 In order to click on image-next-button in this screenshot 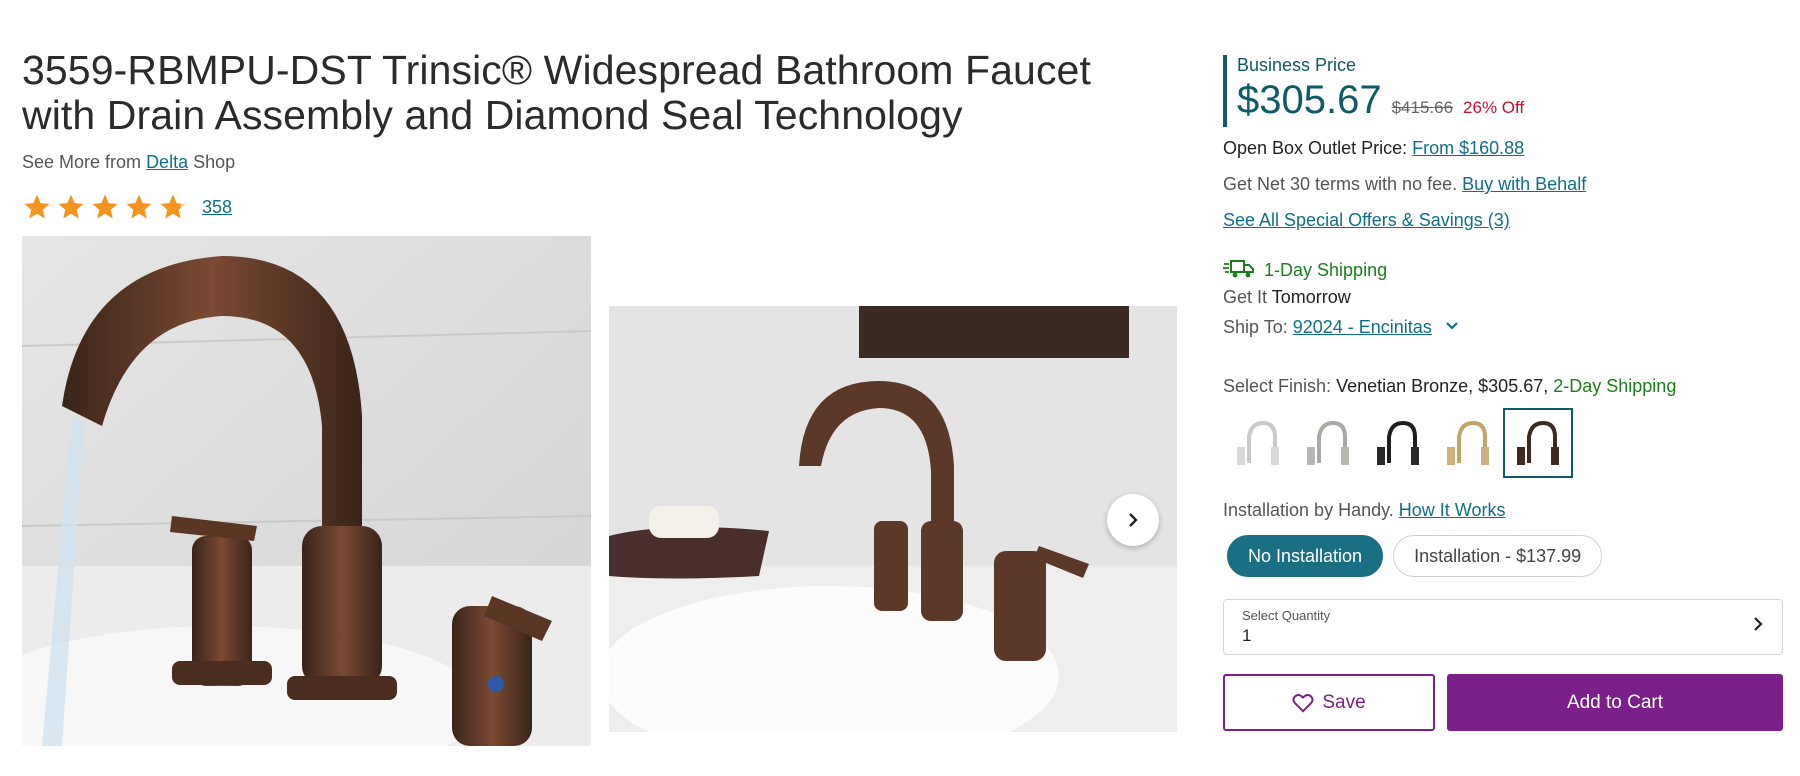, I will do `click(1133, 520)`.